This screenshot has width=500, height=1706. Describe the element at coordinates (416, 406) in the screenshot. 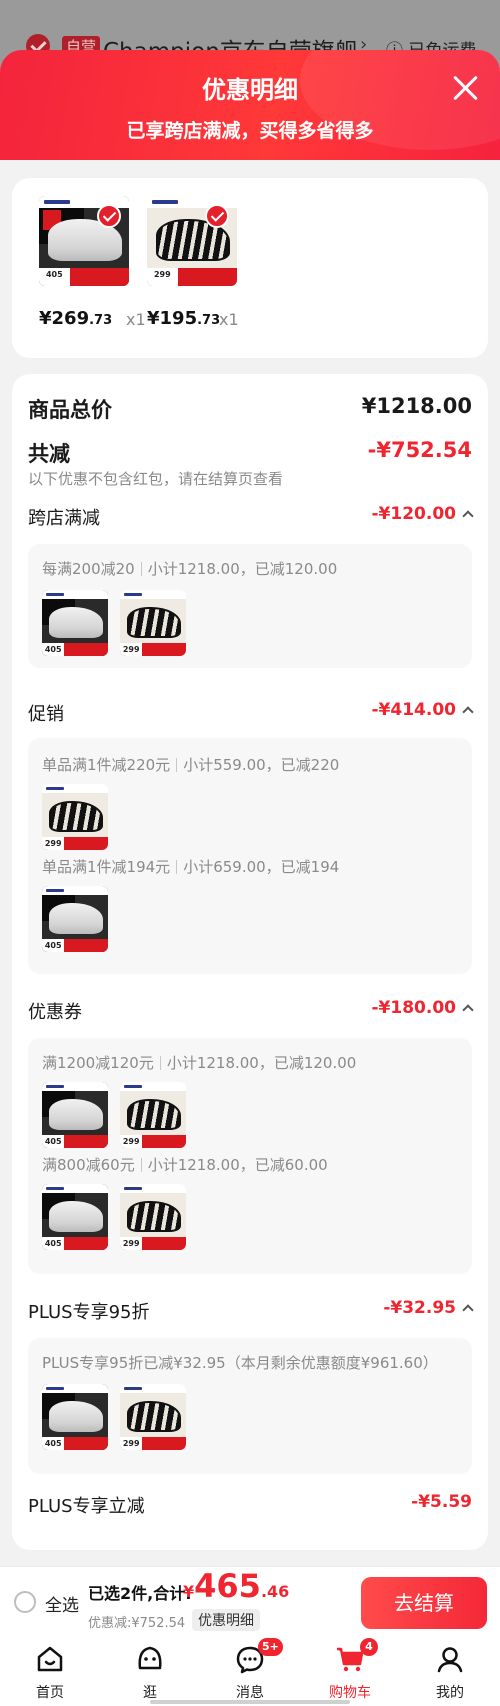

I see `total-price-value: ¥1218.00` at that location.